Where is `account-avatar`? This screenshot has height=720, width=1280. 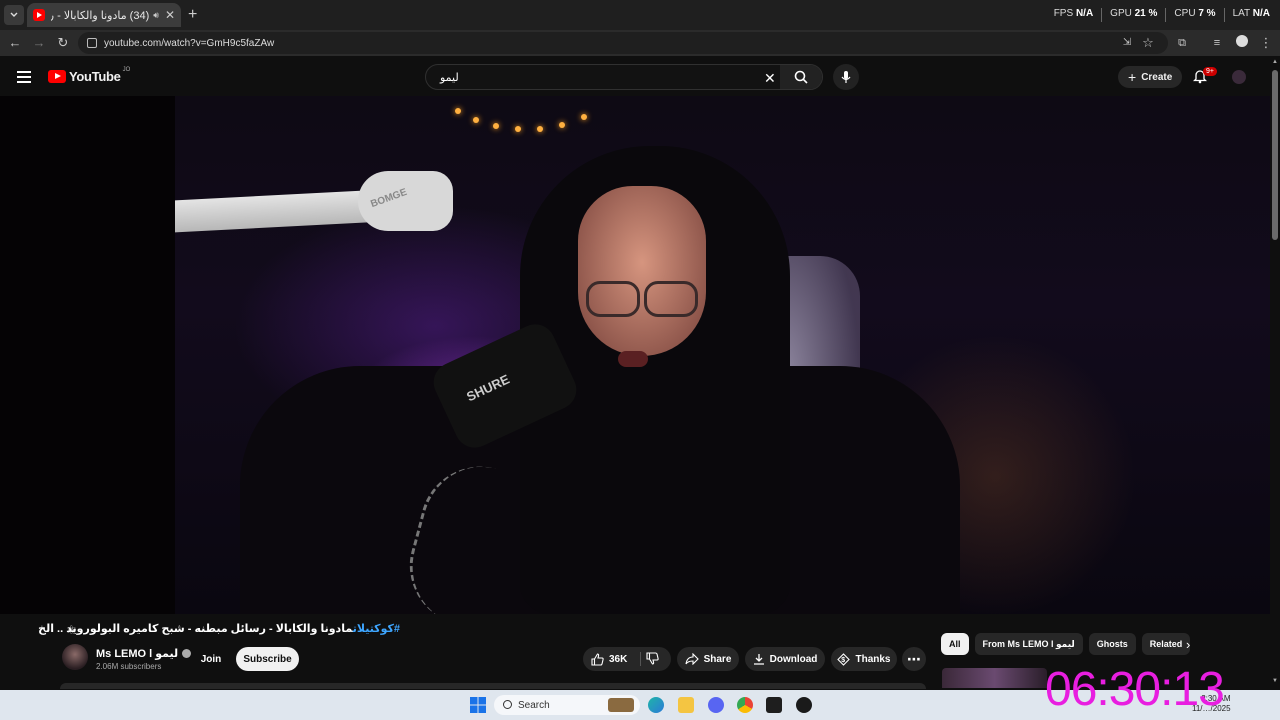 account-avatar is located at coordinates (1239, 77).